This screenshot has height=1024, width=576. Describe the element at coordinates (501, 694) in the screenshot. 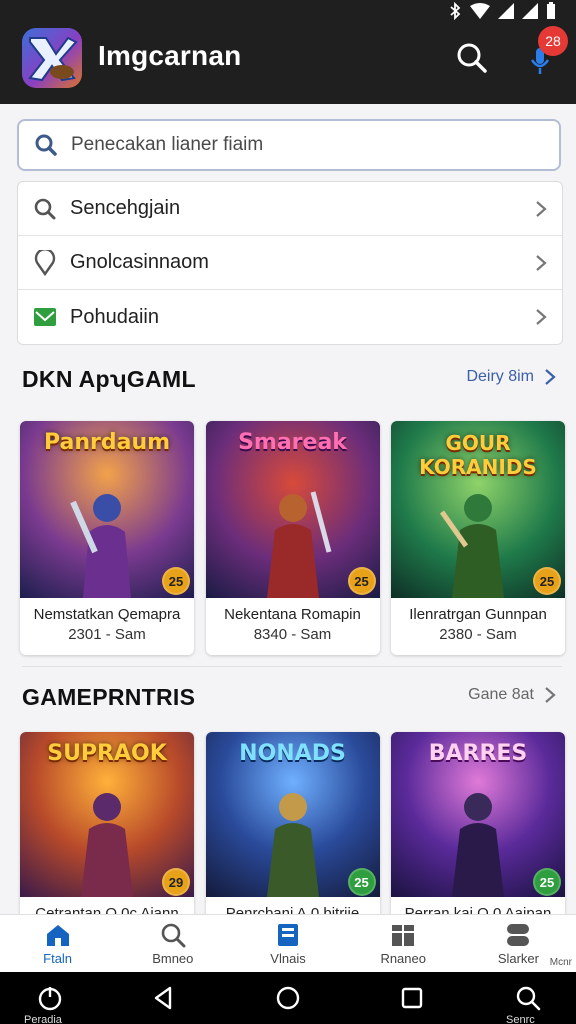

I see `see-all-label: Gane 8at` at that location.